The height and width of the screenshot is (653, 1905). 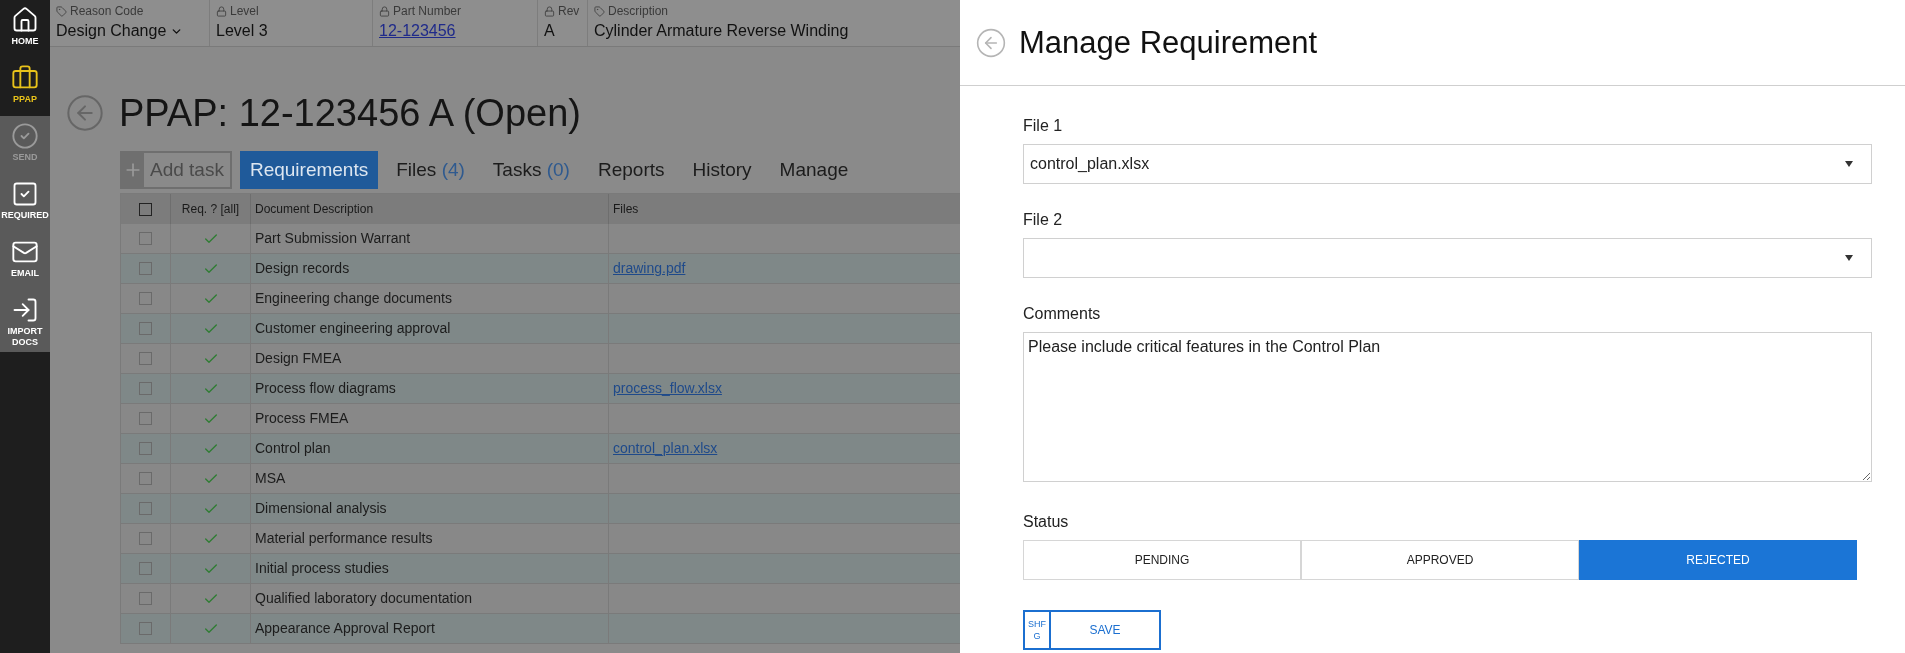 I want to click on file-link: control_plan.xlsx, so click(x=665, y=448).